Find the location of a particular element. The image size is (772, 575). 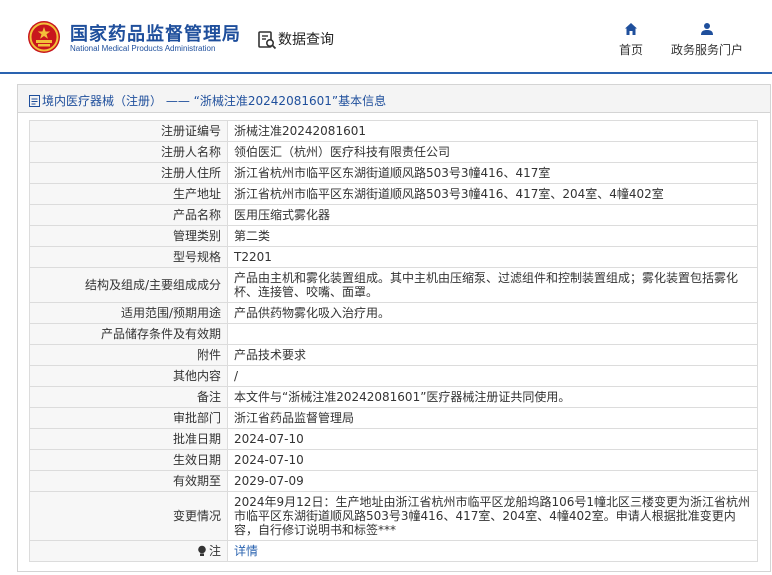

row-label: 注册证编号 is located at coordinates (128, 131).